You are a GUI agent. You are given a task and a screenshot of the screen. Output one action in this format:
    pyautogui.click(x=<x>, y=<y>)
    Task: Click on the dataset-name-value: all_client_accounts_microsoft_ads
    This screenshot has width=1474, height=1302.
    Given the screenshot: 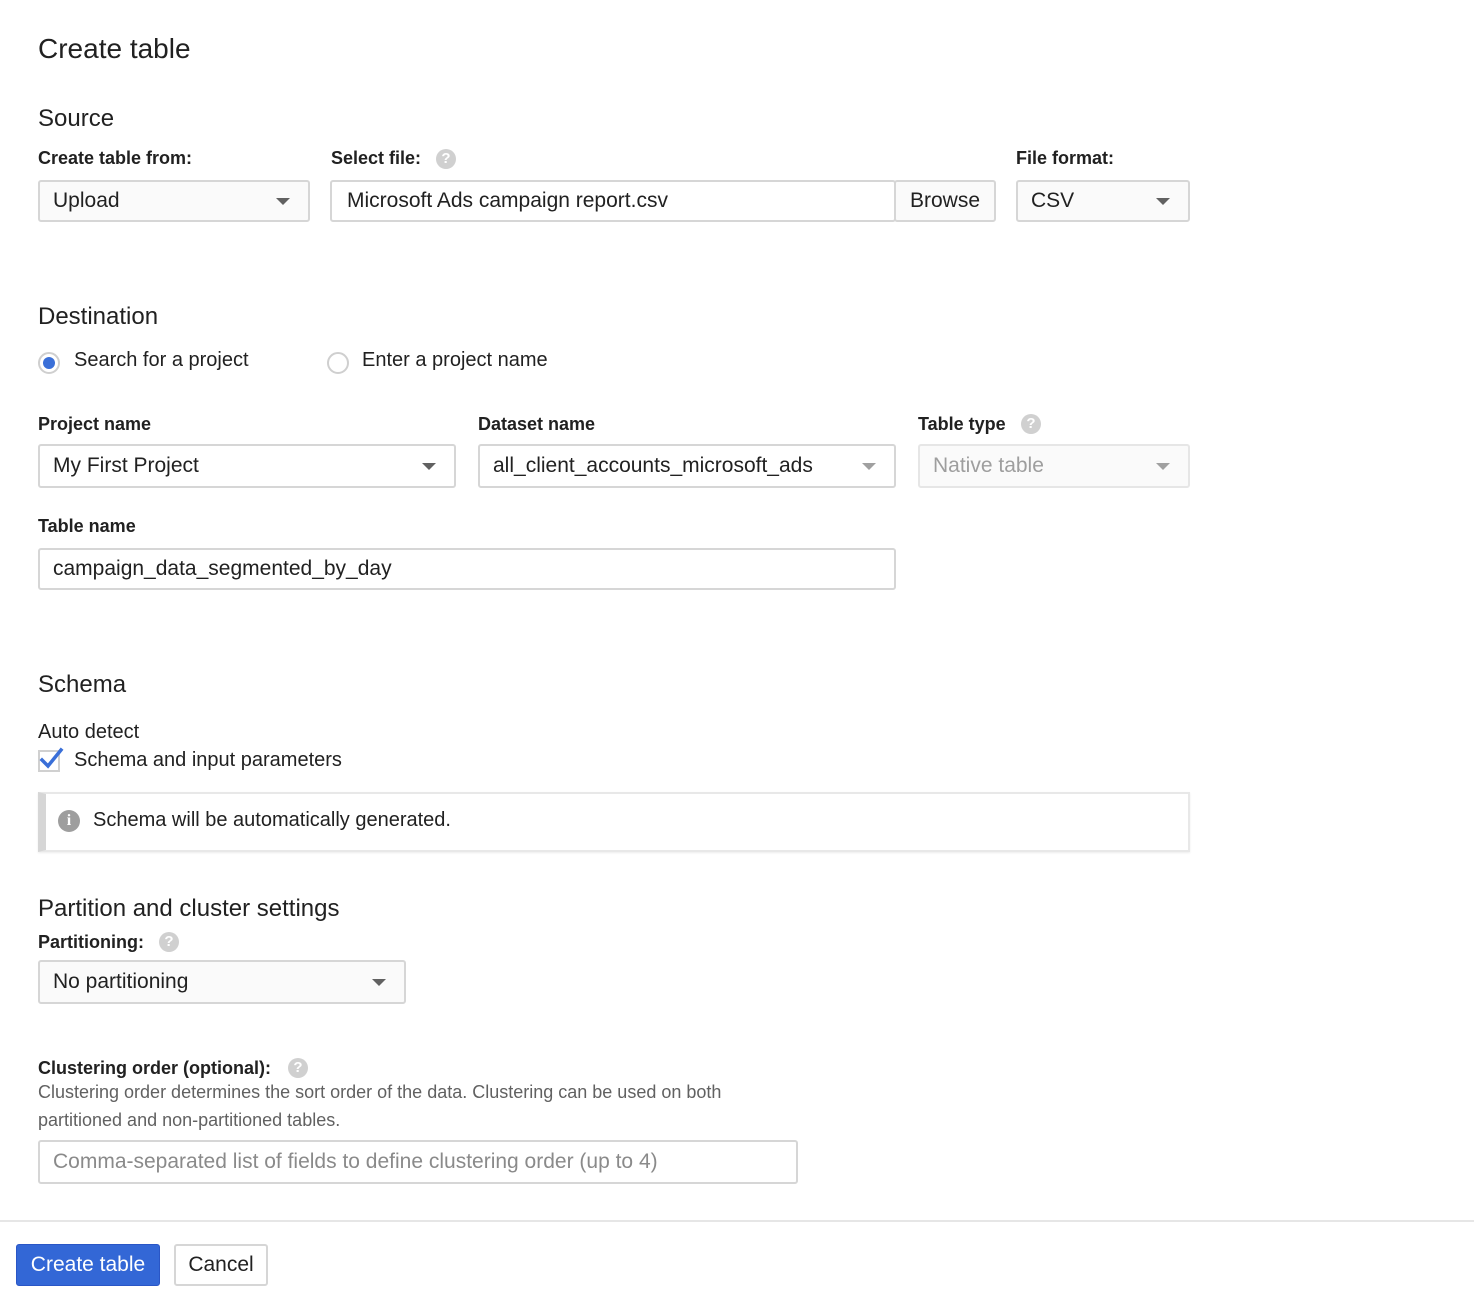 What is the action you would take?
    pyautogui.click(x=653, y=465)
    